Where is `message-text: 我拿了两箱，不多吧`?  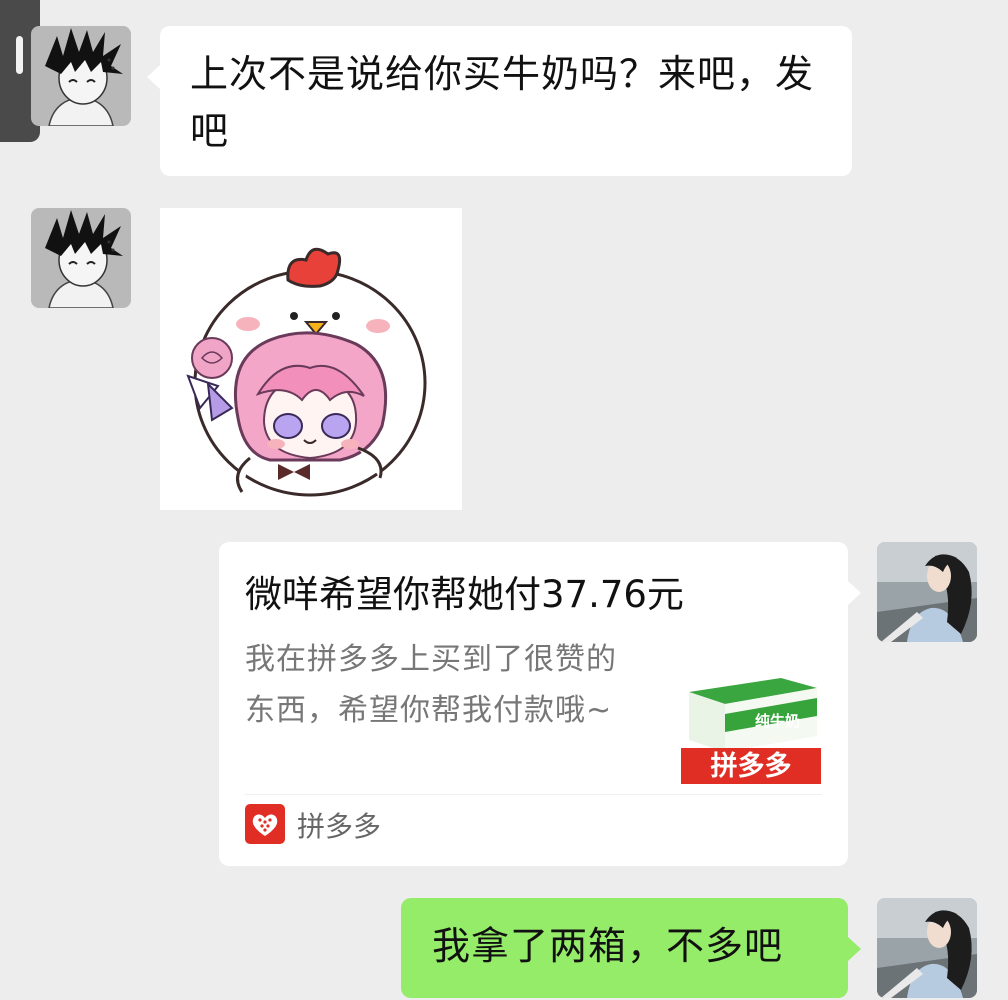
message-text: 我拿了两箱，不多吧 is located at coordinates (608, 946).